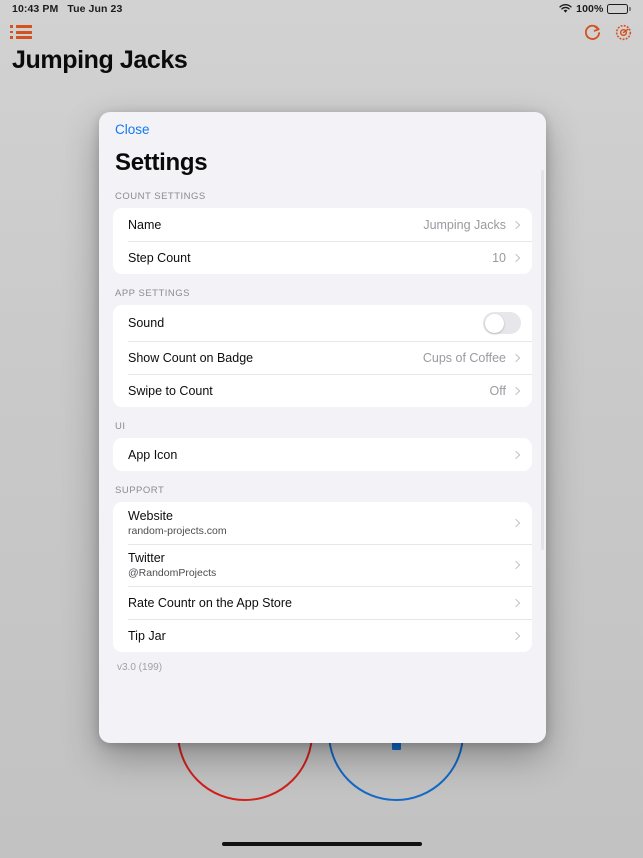 The width and height of the screenshot is (643, 858). Describe the element at coordinates (172, 573) in the screenshot. I see `row-subtitle: @RandomProjects` at that location.